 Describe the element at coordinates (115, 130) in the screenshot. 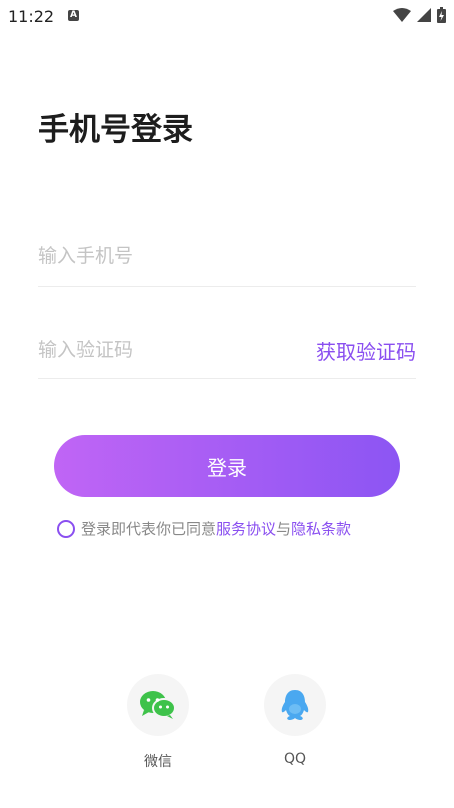

I see `page-title: 手机号登录` at that location.